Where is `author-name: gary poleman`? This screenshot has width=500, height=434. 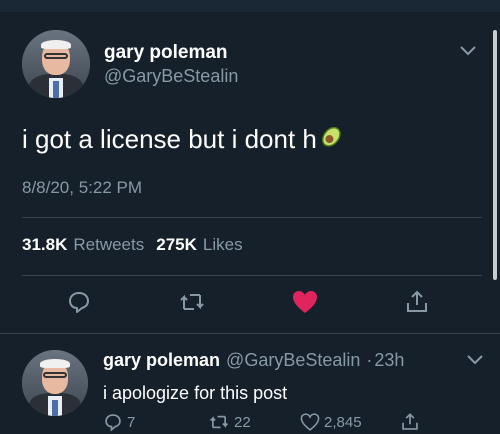
author-name: gary poleman is located at coordinates (166, 53).